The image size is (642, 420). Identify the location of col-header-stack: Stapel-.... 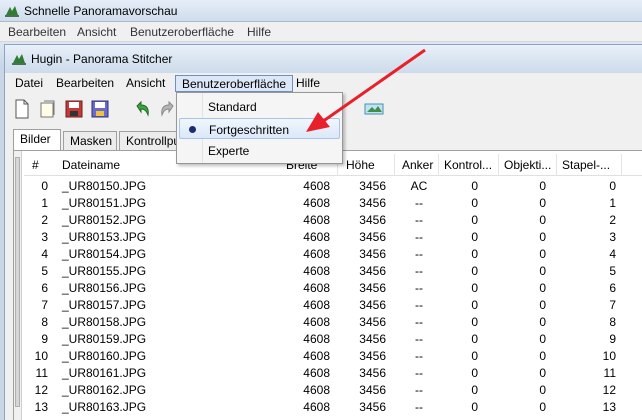
(586, 165).